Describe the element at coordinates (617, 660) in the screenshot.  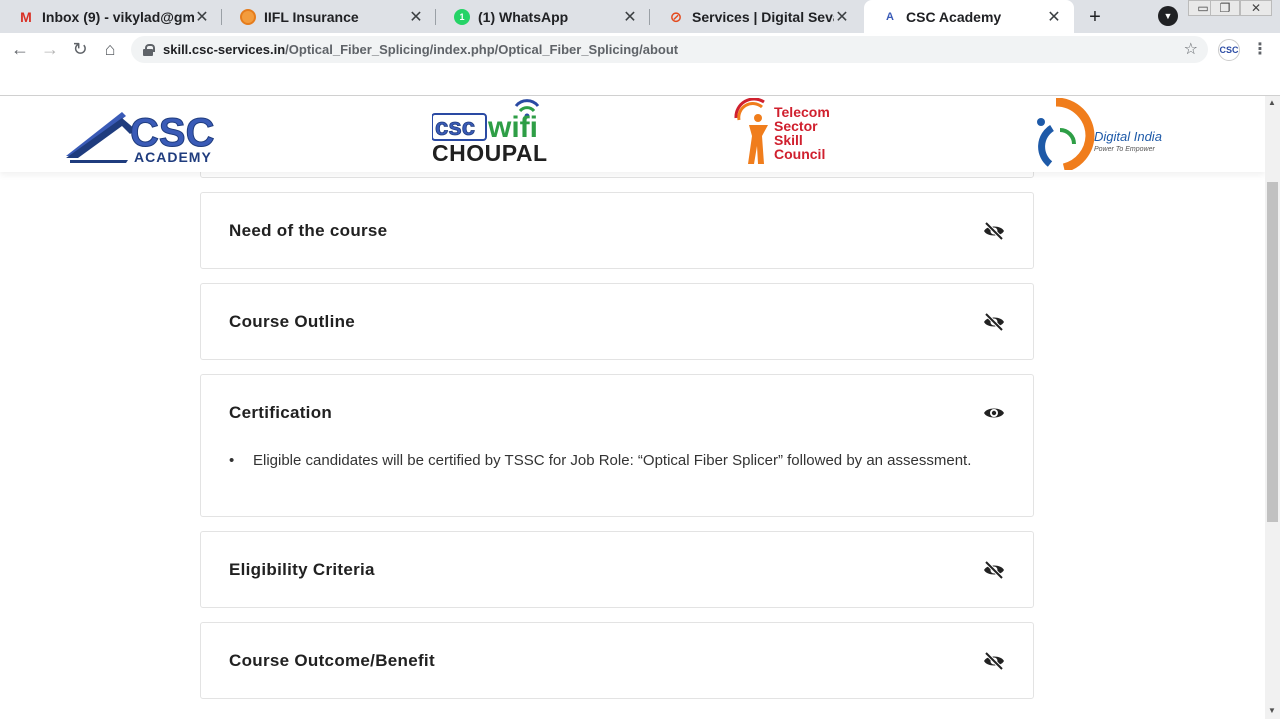
I see `section-course-outcome: Course Outcome/Benefit` at that location.